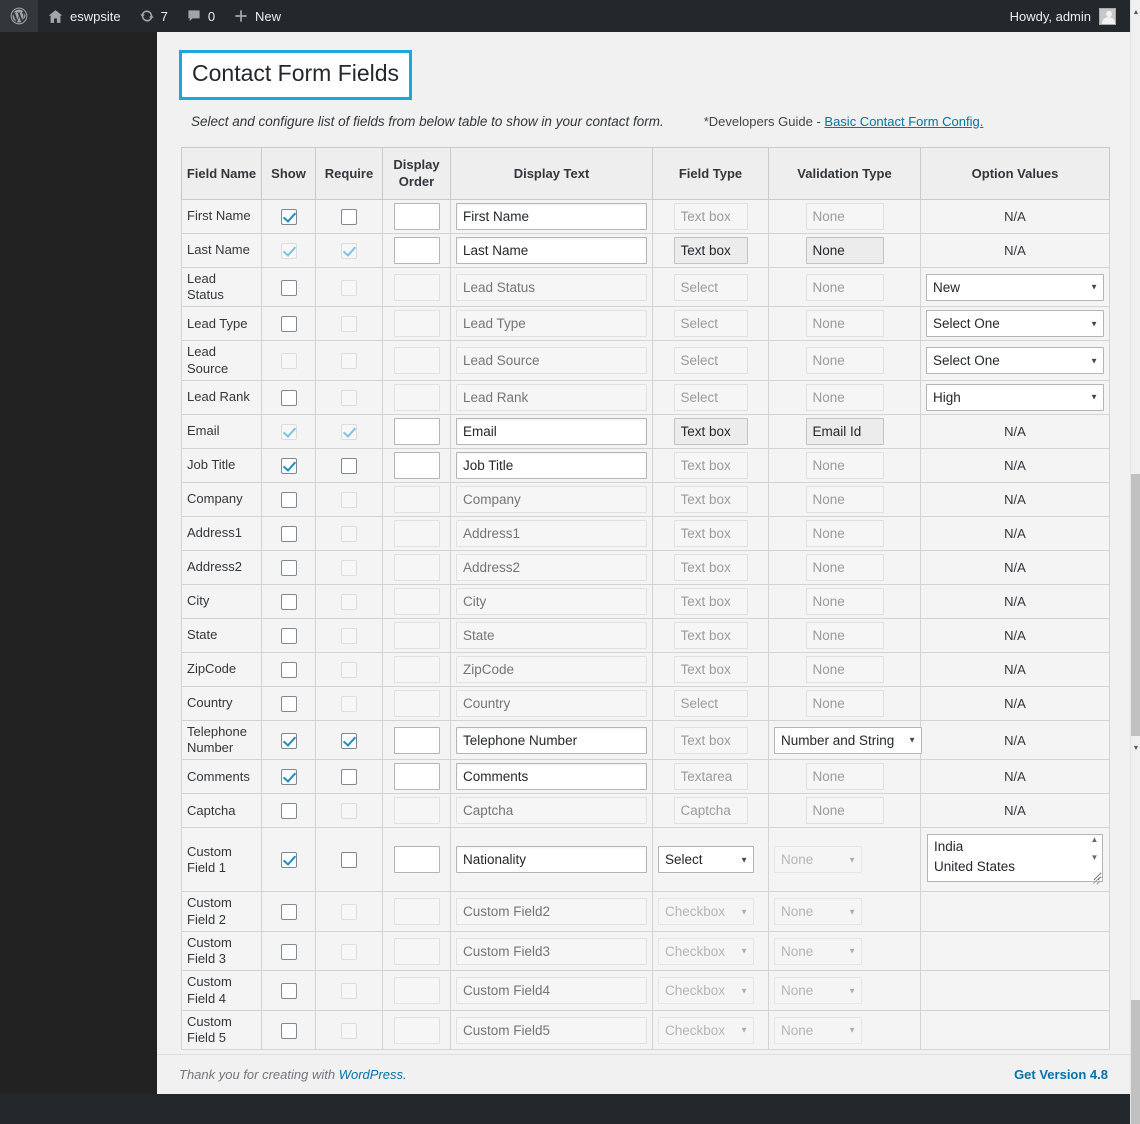  I want to click on scrollbar-thumb-lower, so click(1135, 1062).